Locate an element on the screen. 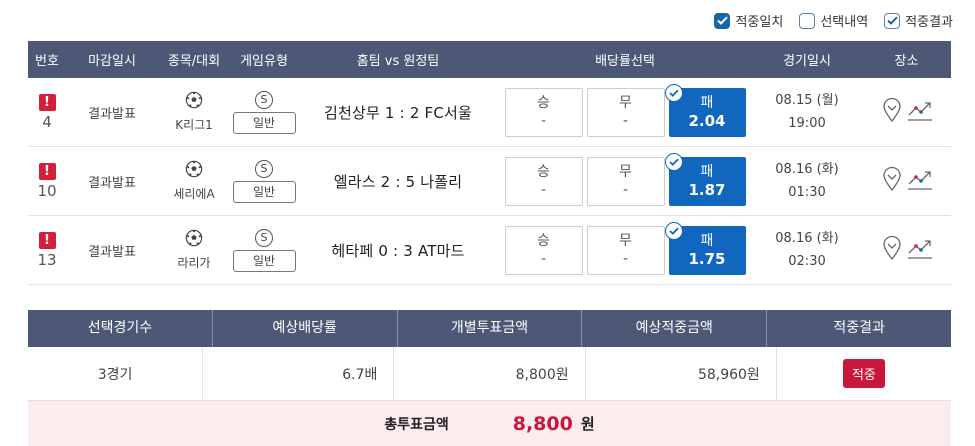 The height and width of the screenshot is (446, 975). odds-group: 승 - 무 - 패 1.87 is located at coordinates (625, 179).